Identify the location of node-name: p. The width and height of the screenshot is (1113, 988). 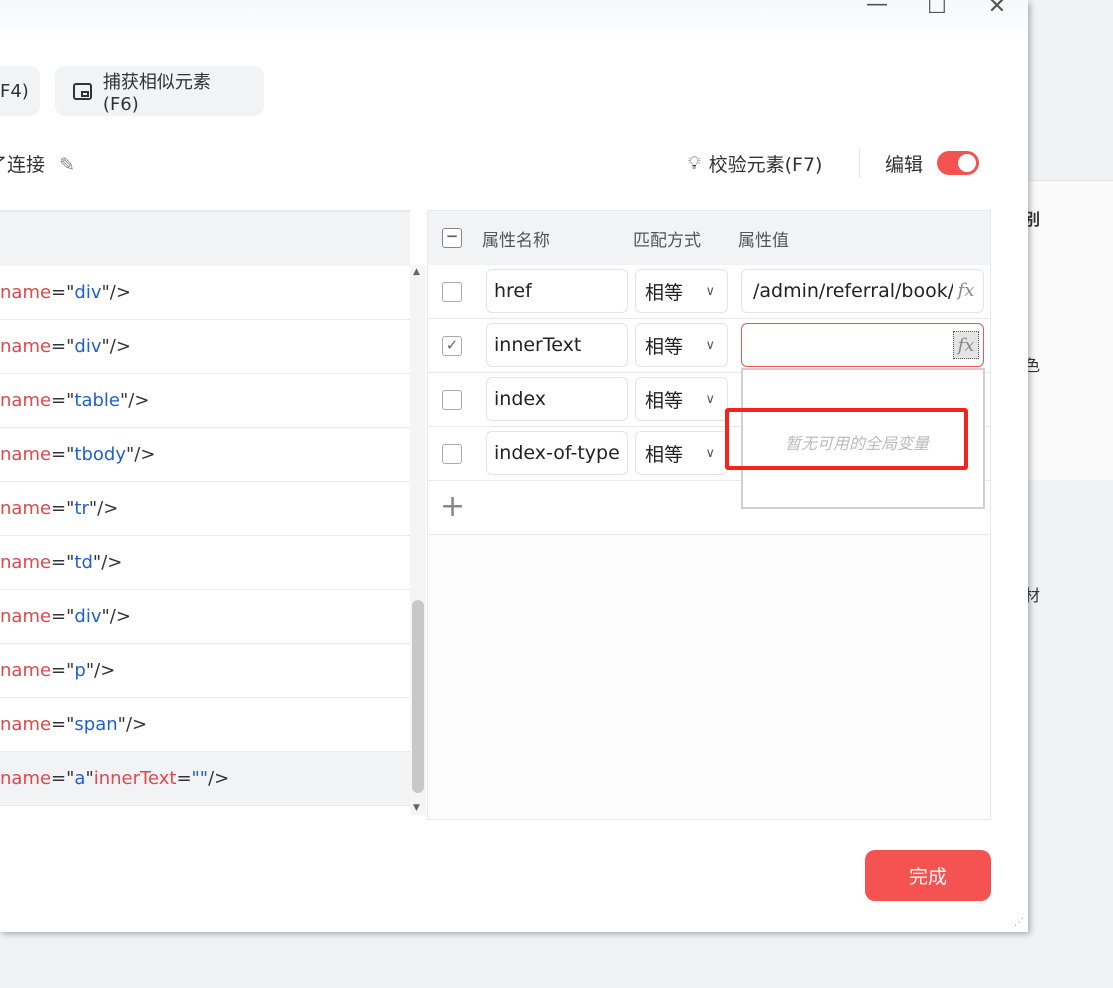
(80, 670).